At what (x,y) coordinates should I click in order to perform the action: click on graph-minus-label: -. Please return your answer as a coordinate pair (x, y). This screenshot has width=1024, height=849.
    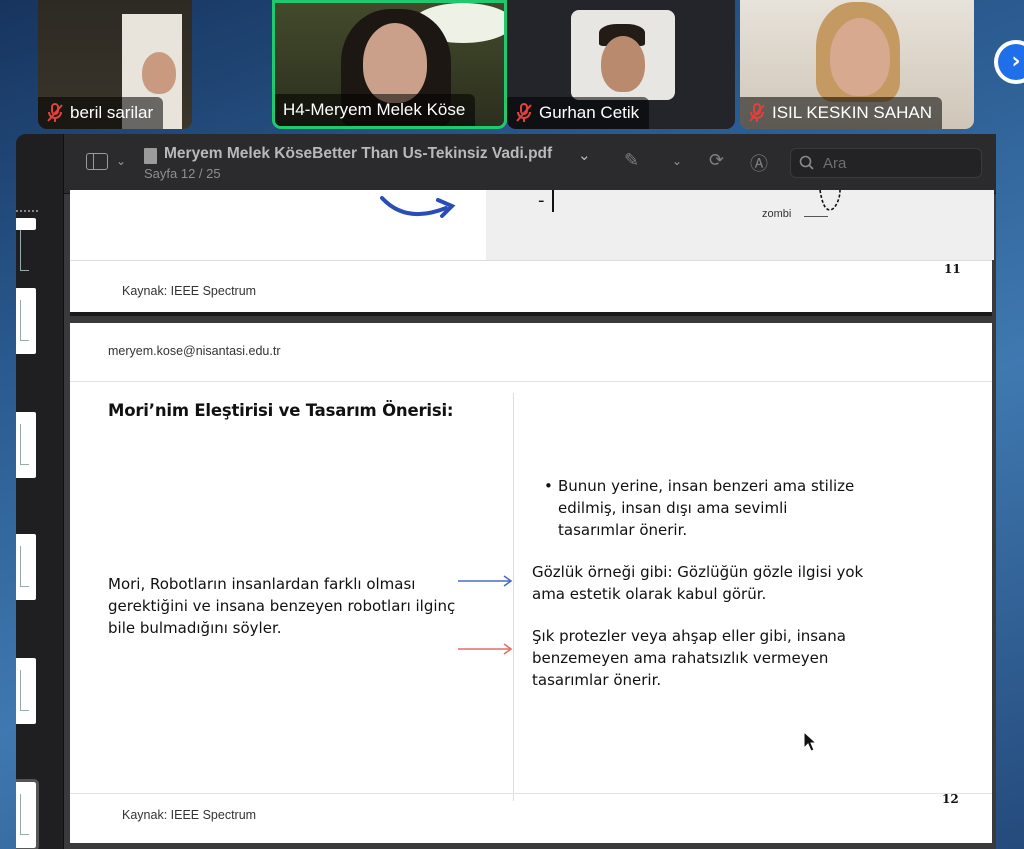
    Looking at the image, I should click on (541, 200).